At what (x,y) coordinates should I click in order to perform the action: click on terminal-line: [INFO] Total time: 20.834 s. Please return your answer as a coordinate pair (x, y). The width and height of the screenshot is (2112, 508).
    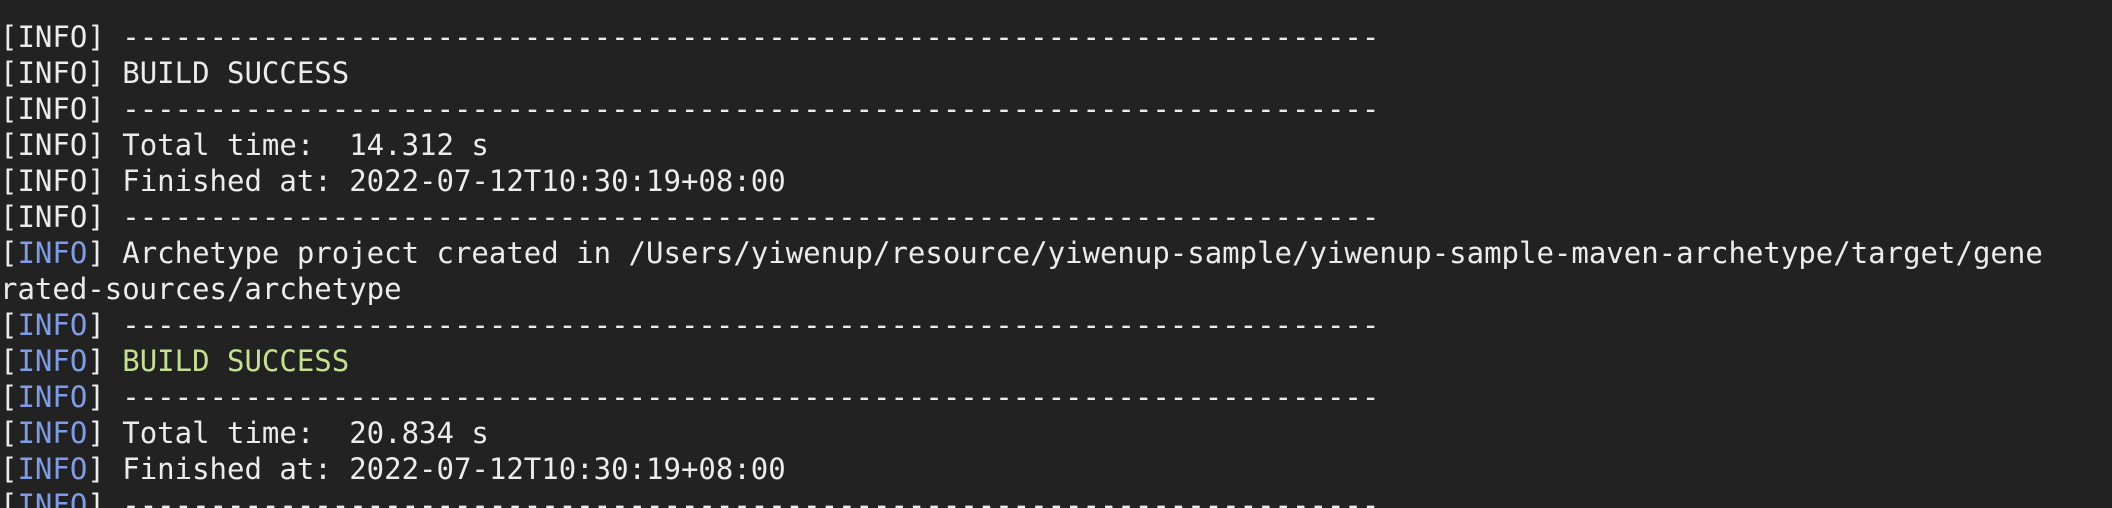
    Looking at the image, I should click on (1056, 433).